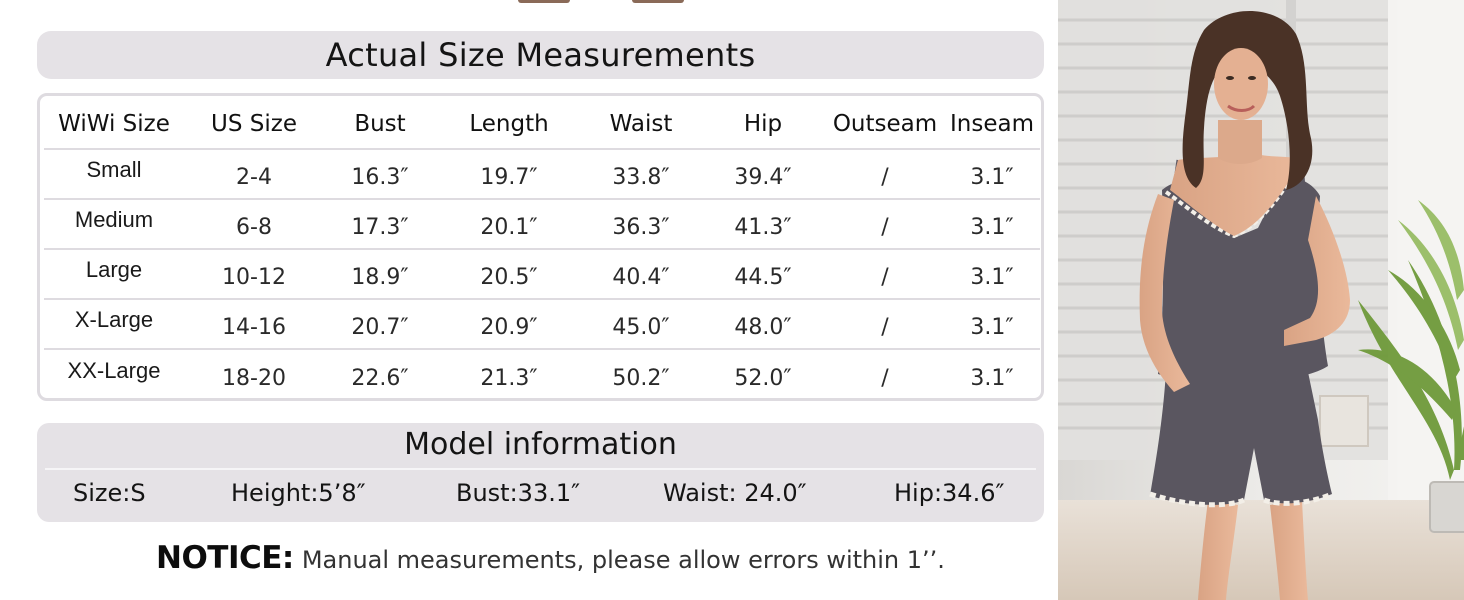  What do you see at coordinates (641, 277) in the screenshot?
I see `waist-cell: 40.4″` at bounding box center [641, 277].